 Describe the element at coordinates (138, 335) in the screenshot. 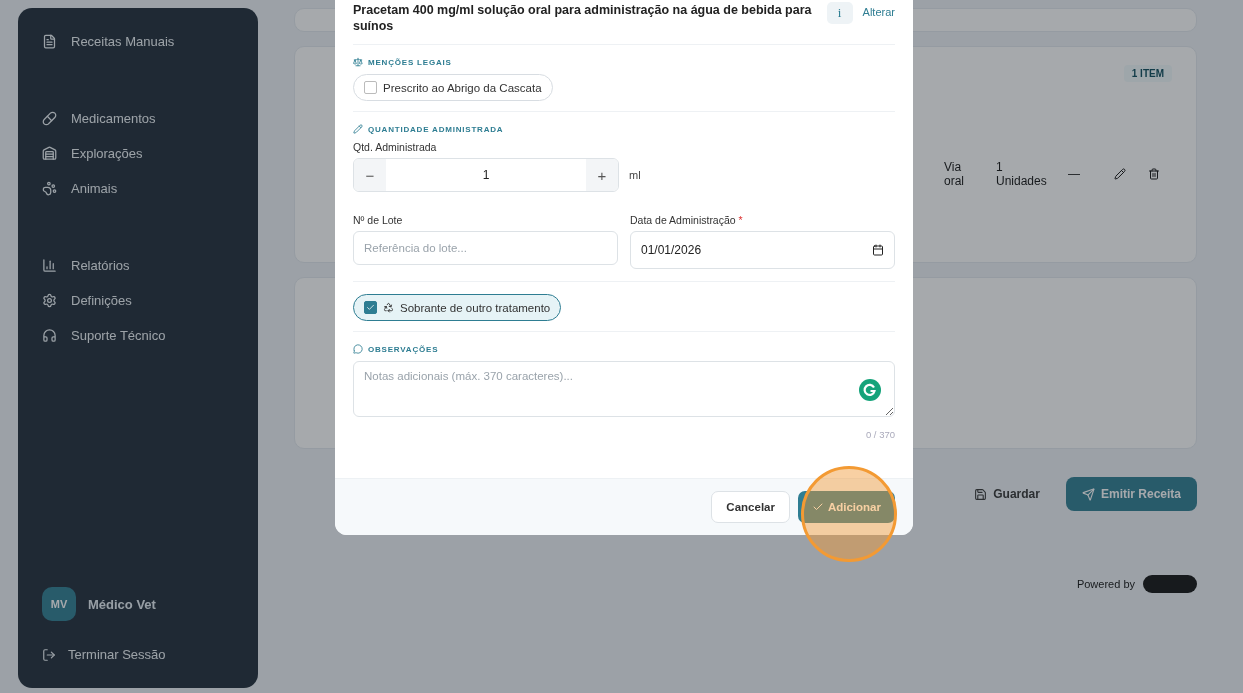

I see `sidebar-item: Suporte Técnico` at that location.